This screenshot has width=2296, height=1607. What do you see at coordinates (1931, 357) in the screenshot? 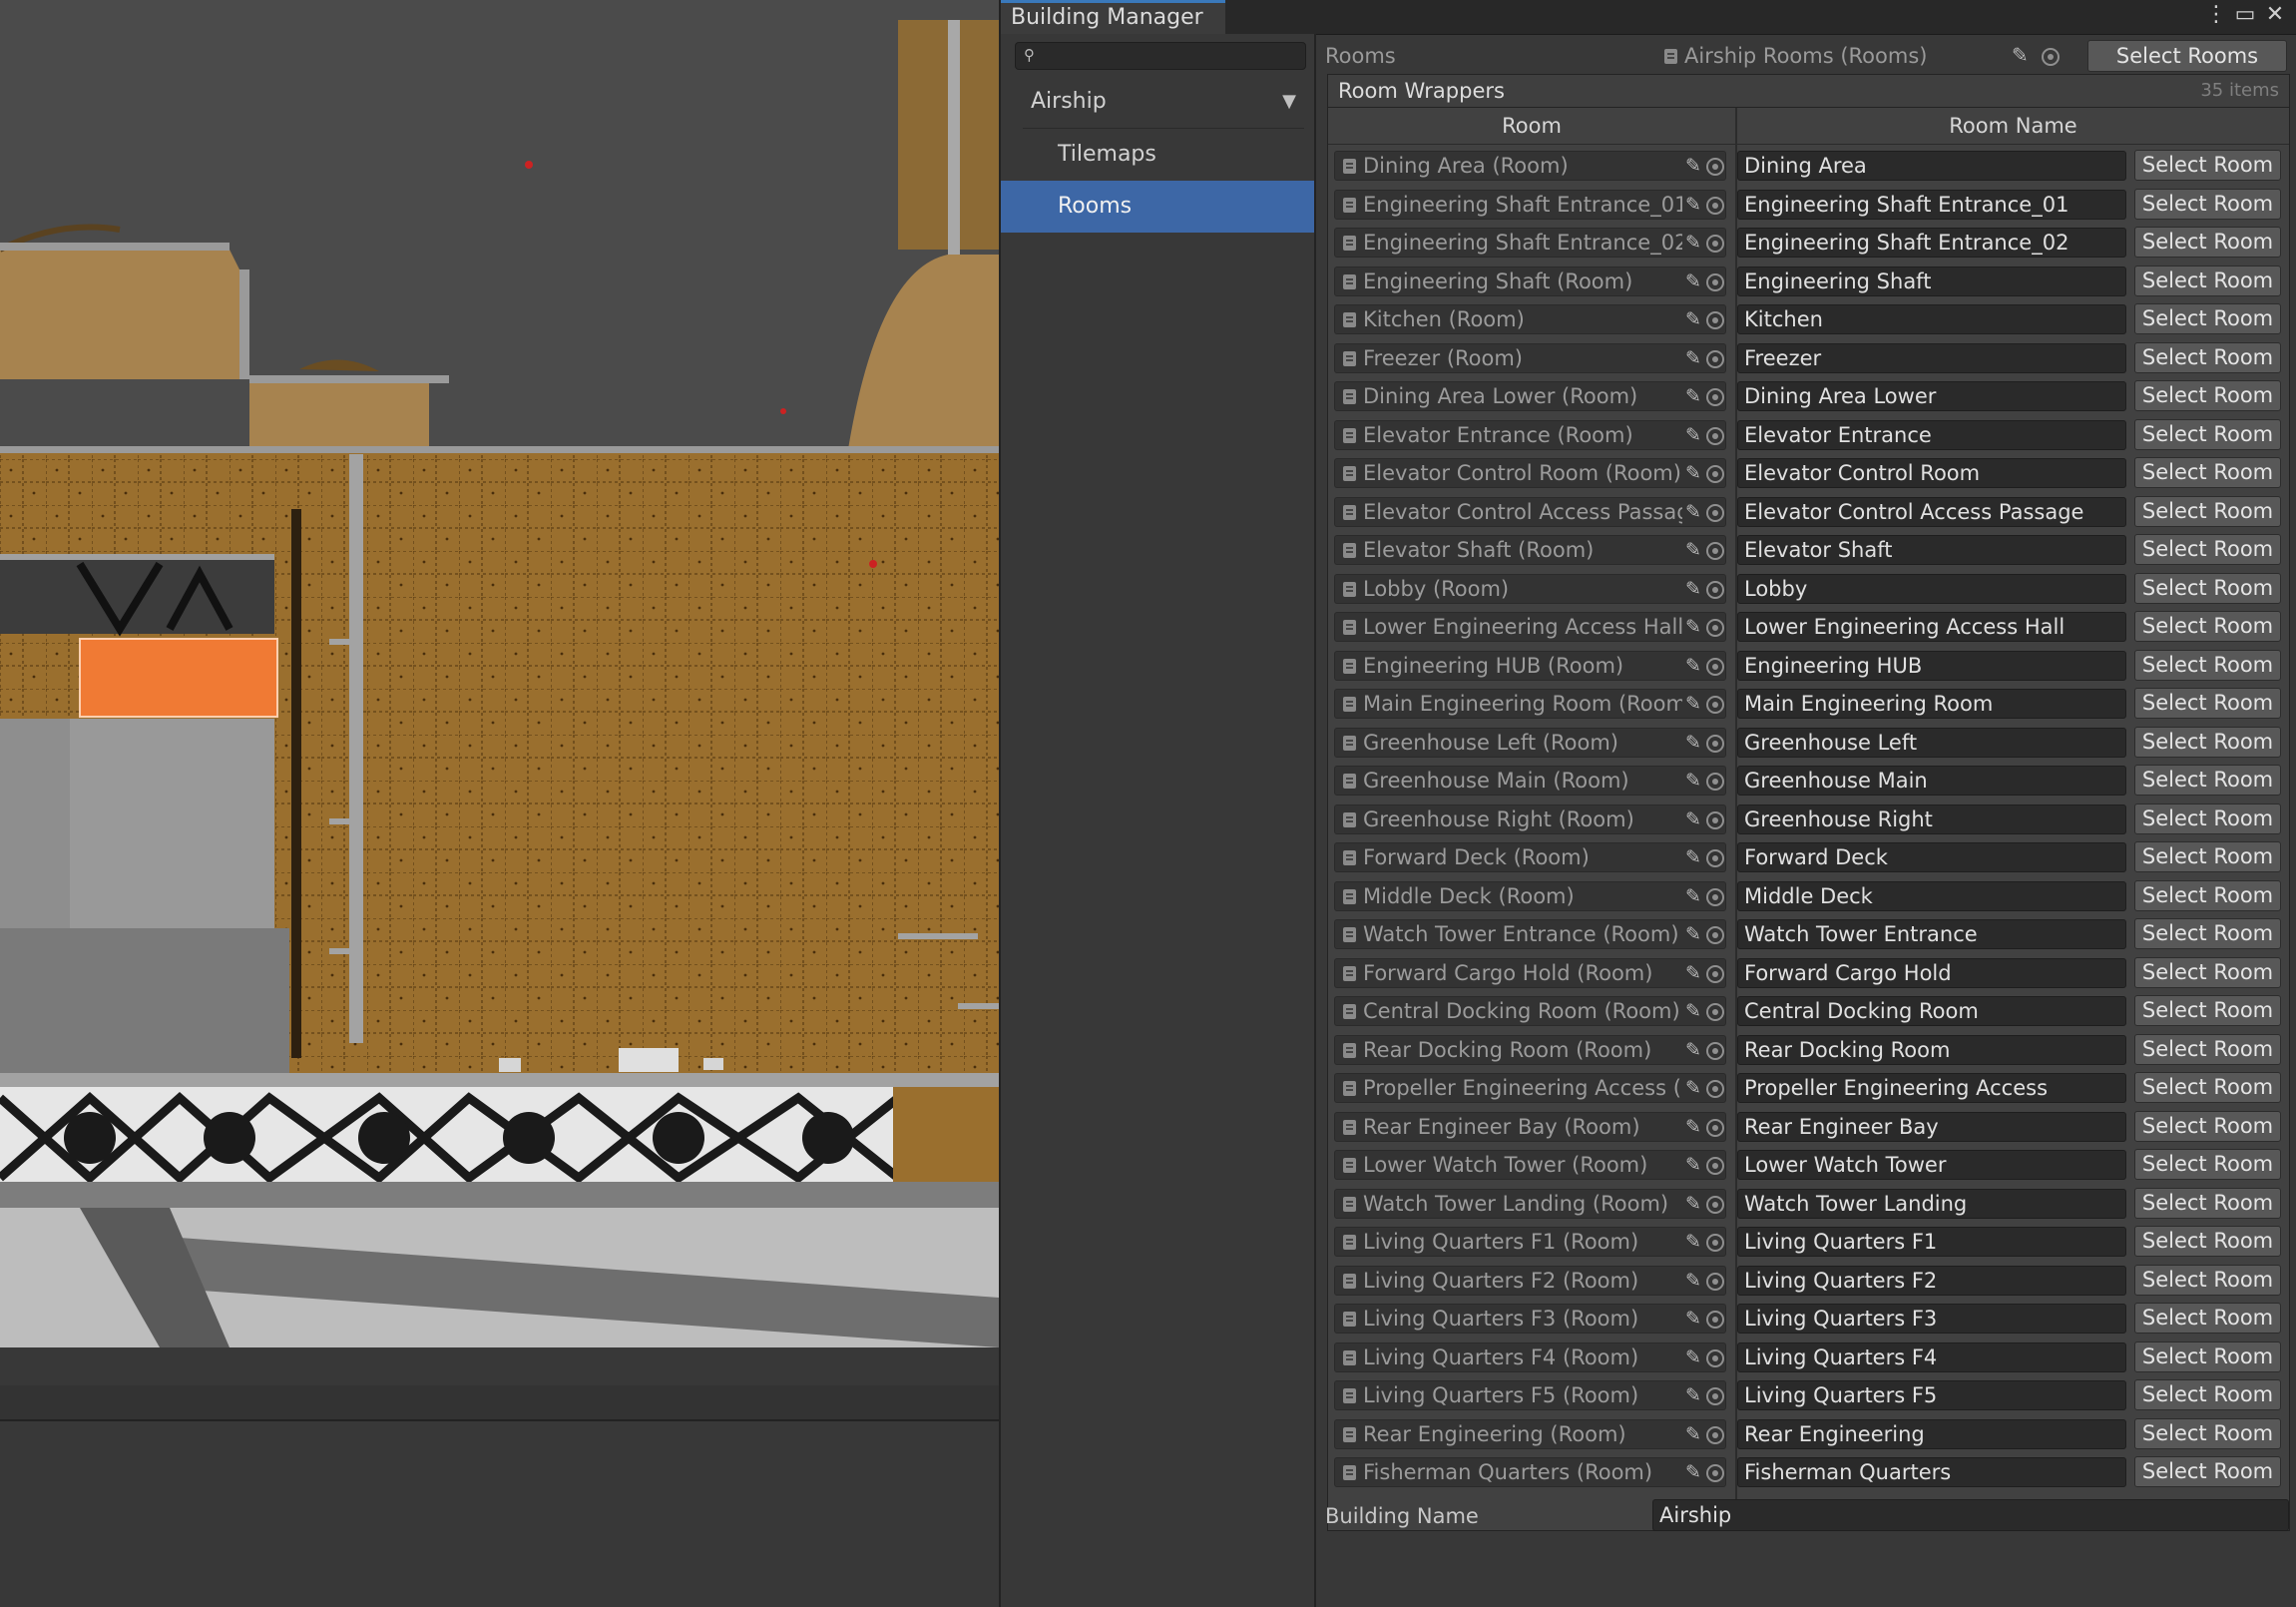
I see `room-name-field: Freezer` at bounding box center [1931, 357].